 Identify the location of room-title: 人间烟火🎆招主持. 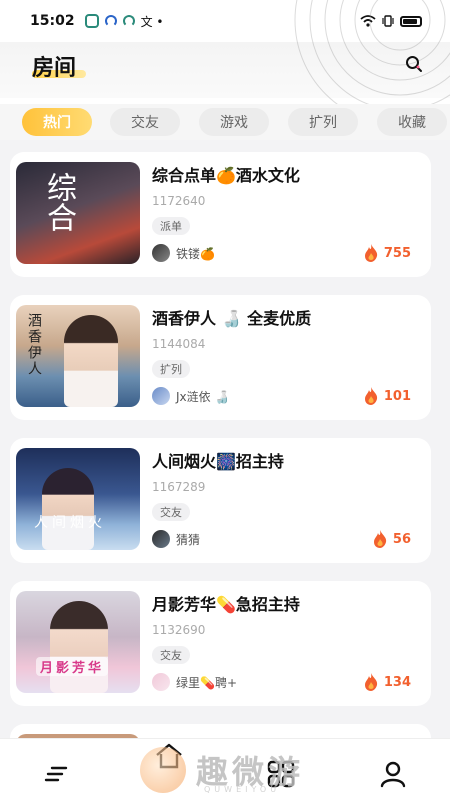
(218, 461).